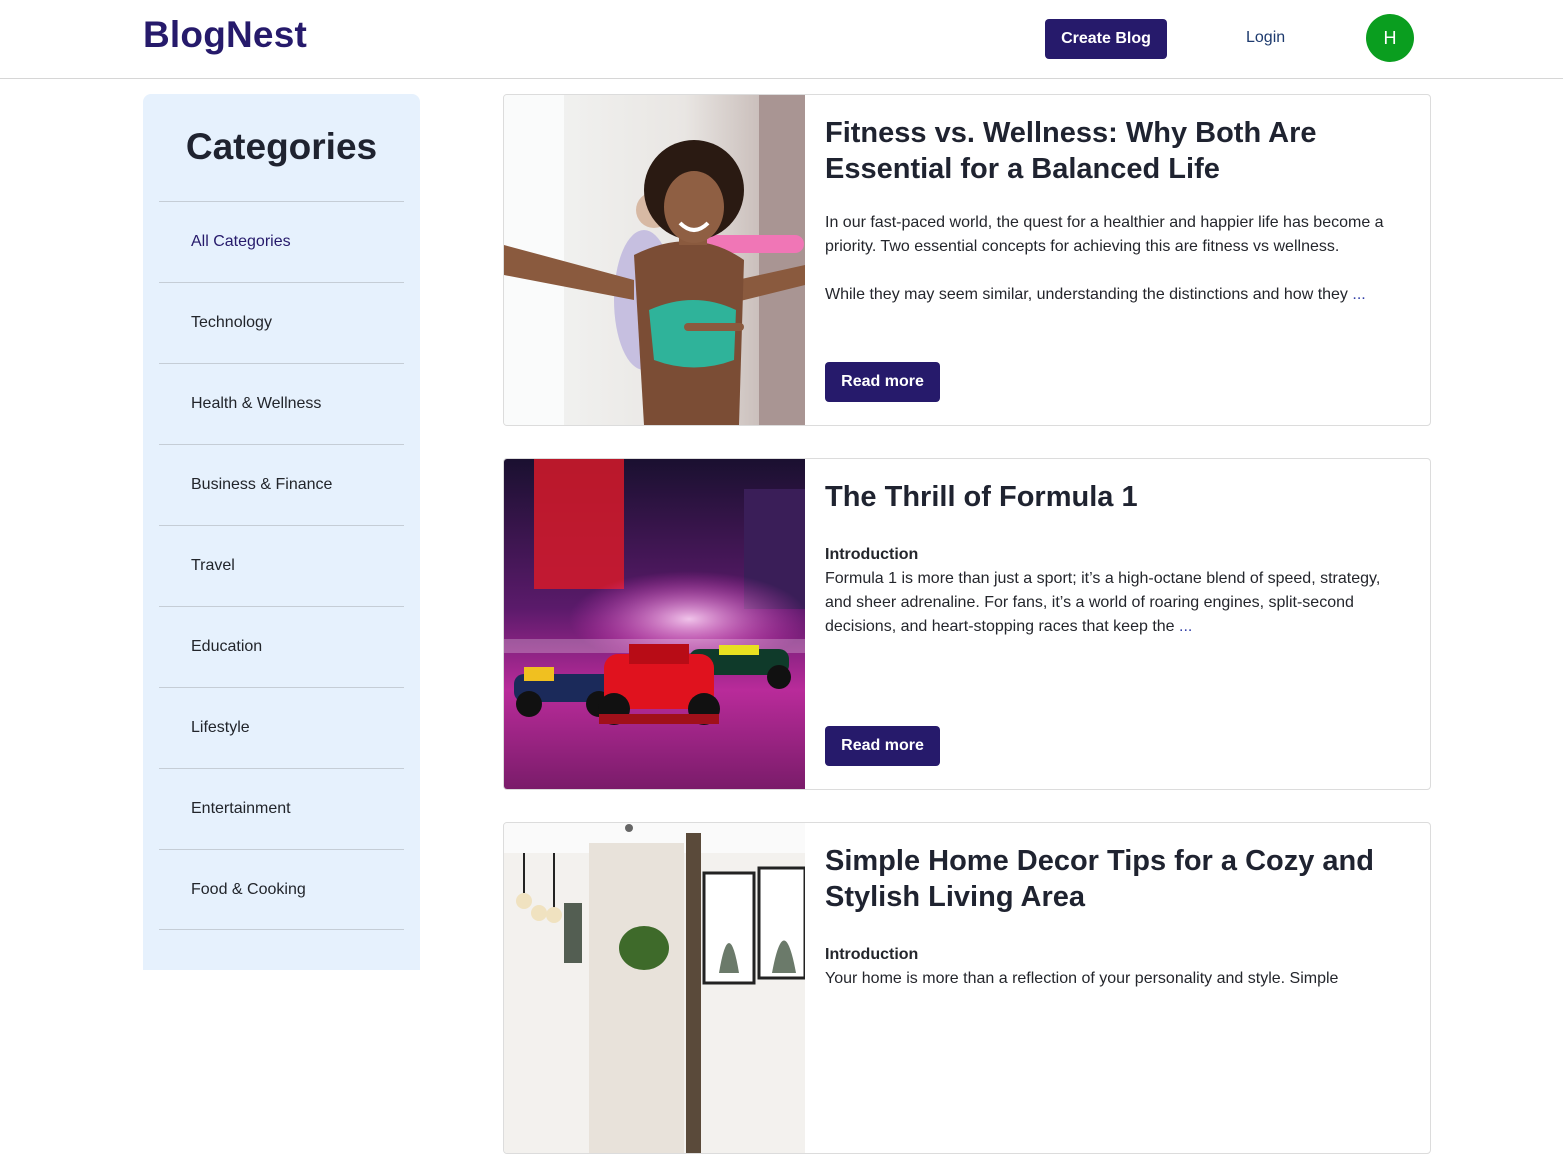 The width and height of the screenshot is (1563, 1154). Describe the element at coordinates (281, 322) in the screenshot. I see `category-item-technology: Technology` at that location.